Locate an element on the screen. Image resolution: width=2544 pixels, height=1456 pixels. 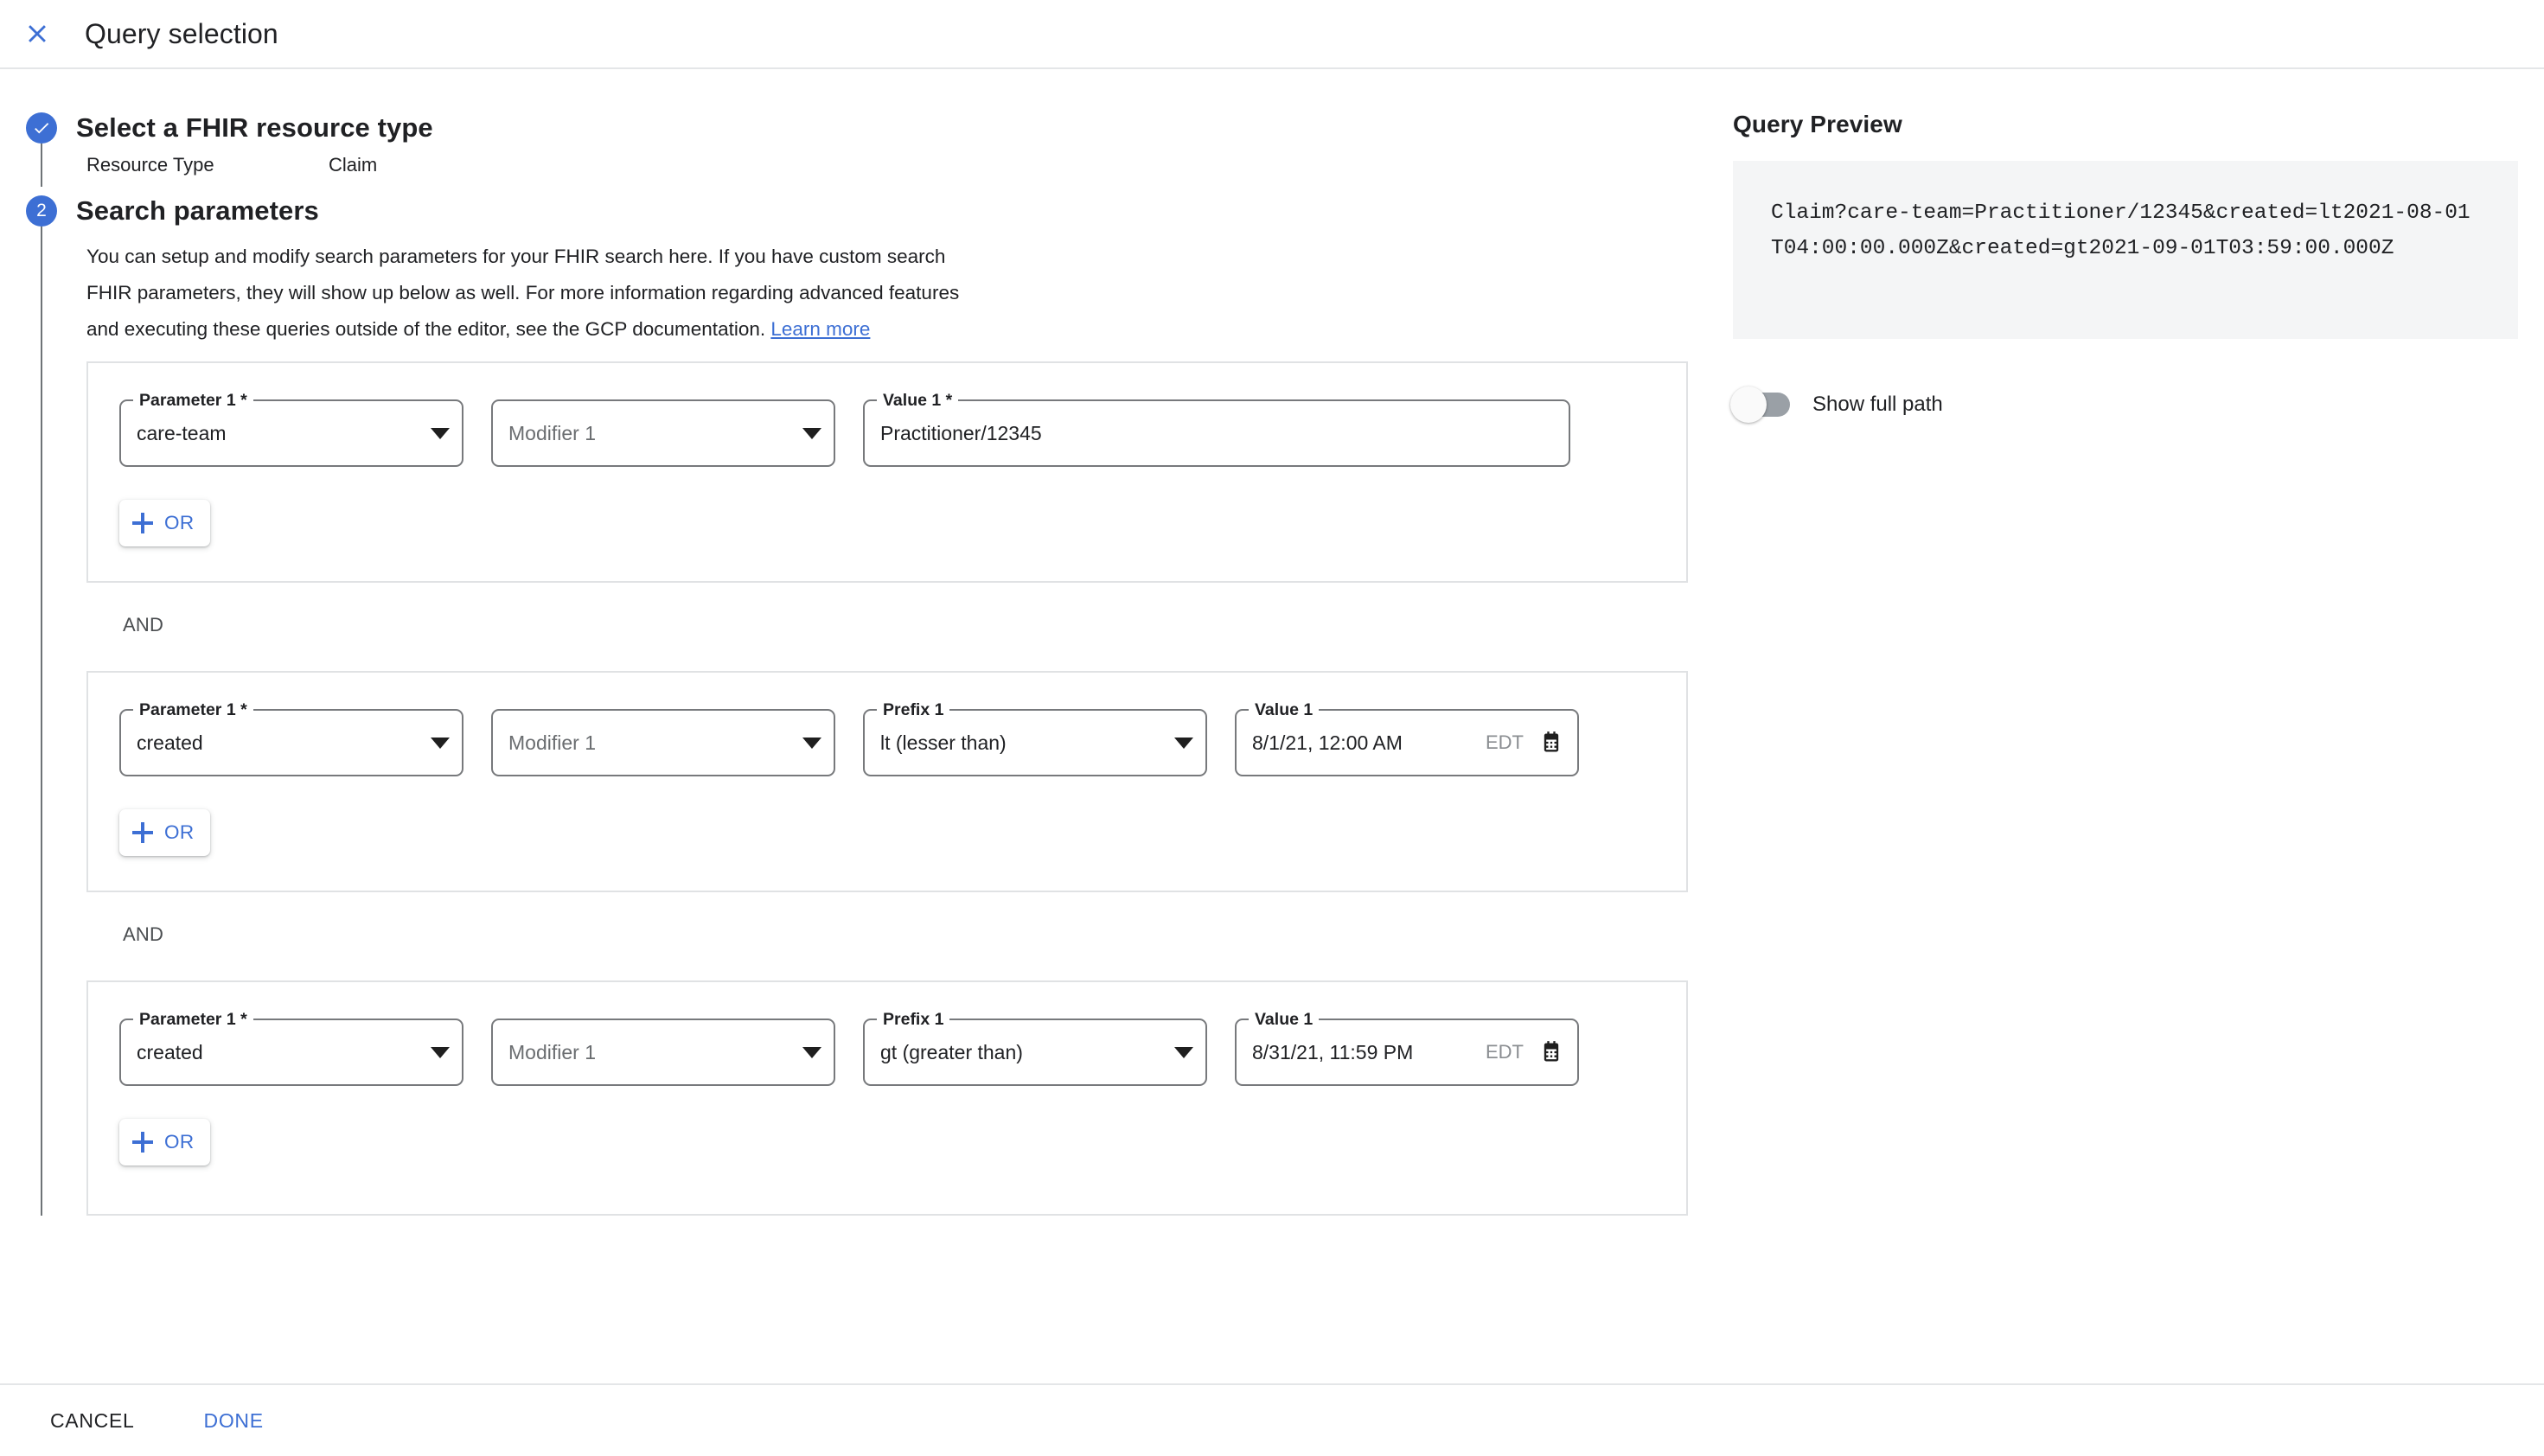
check-circle-icon is located at coordinates (41, 128).